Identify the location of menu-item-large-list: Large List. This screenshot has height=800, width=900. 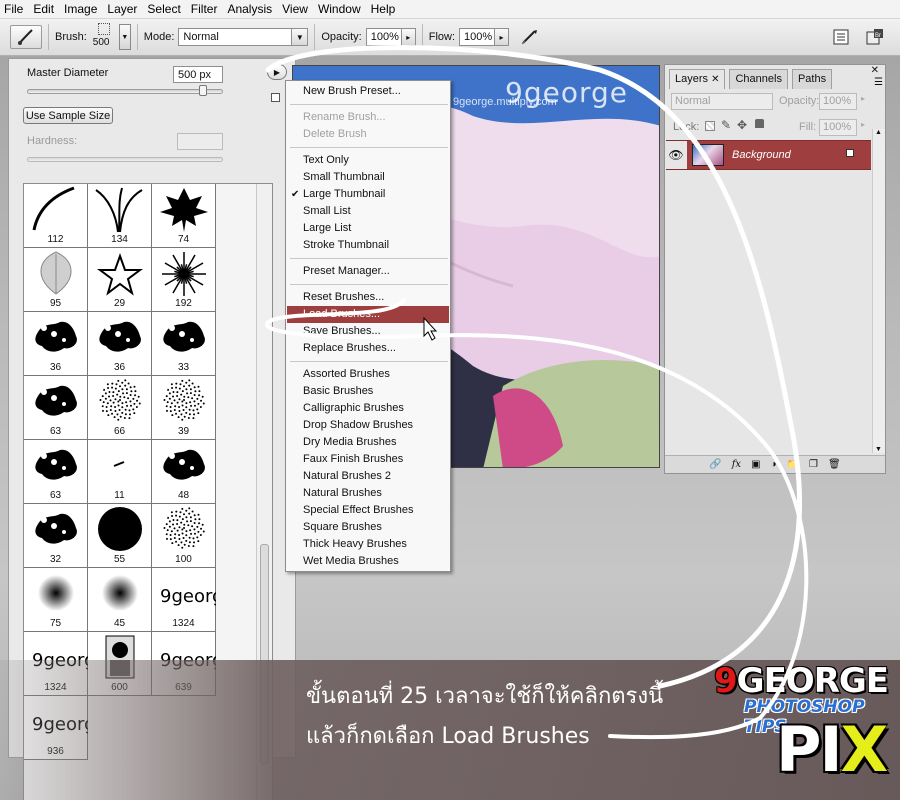
(368, 228).